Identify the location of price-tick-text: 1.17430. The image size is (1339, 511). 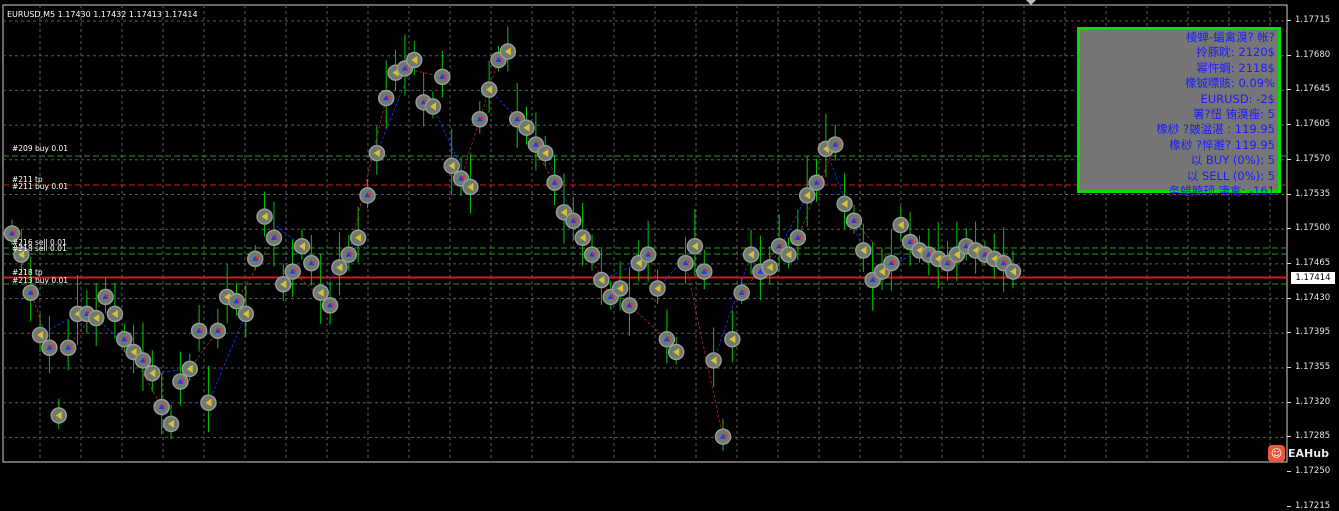
(1313, 297).